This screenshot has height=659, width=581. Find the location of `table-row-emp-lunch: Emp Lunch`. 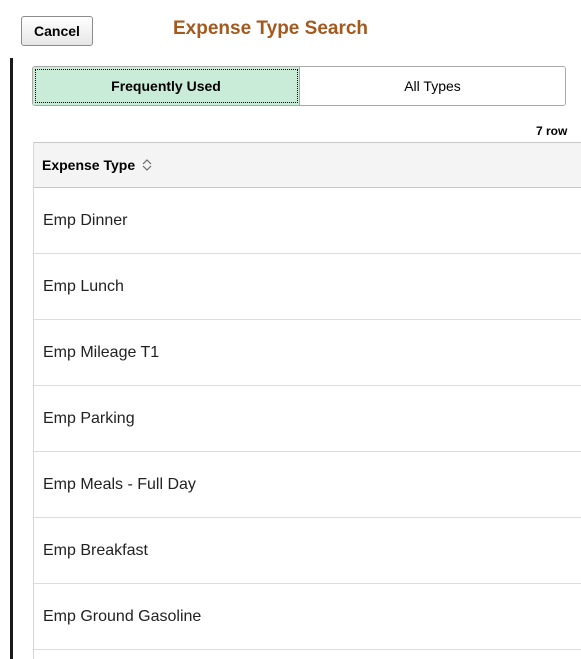

table-row-emp-lunch: Emp Lunch is located at coordinates (307, 287).